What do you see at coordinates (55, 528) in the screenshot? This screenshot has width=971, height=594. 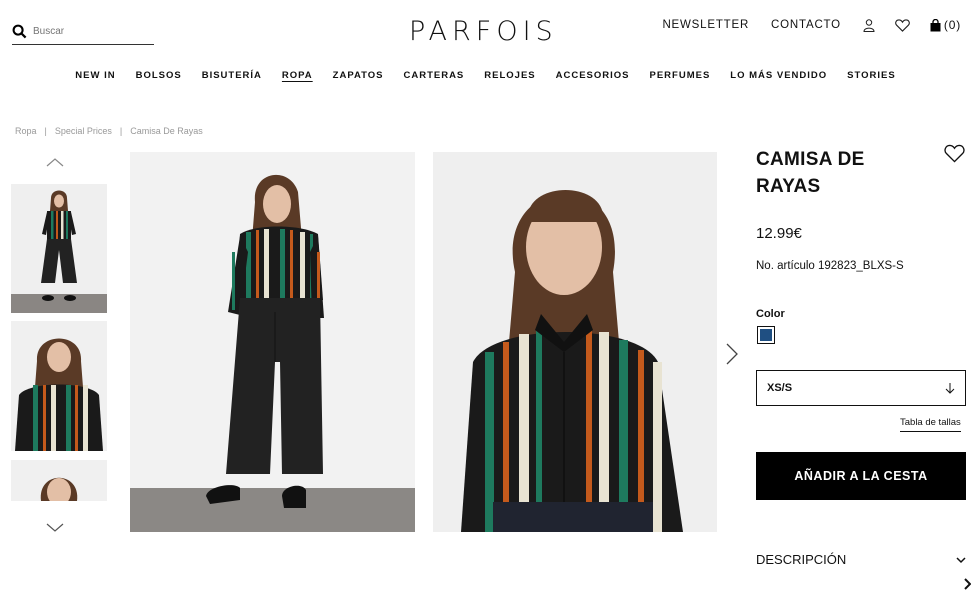 I see `thumbnails-down-arrow-icon` at bounding box center [55, 528].